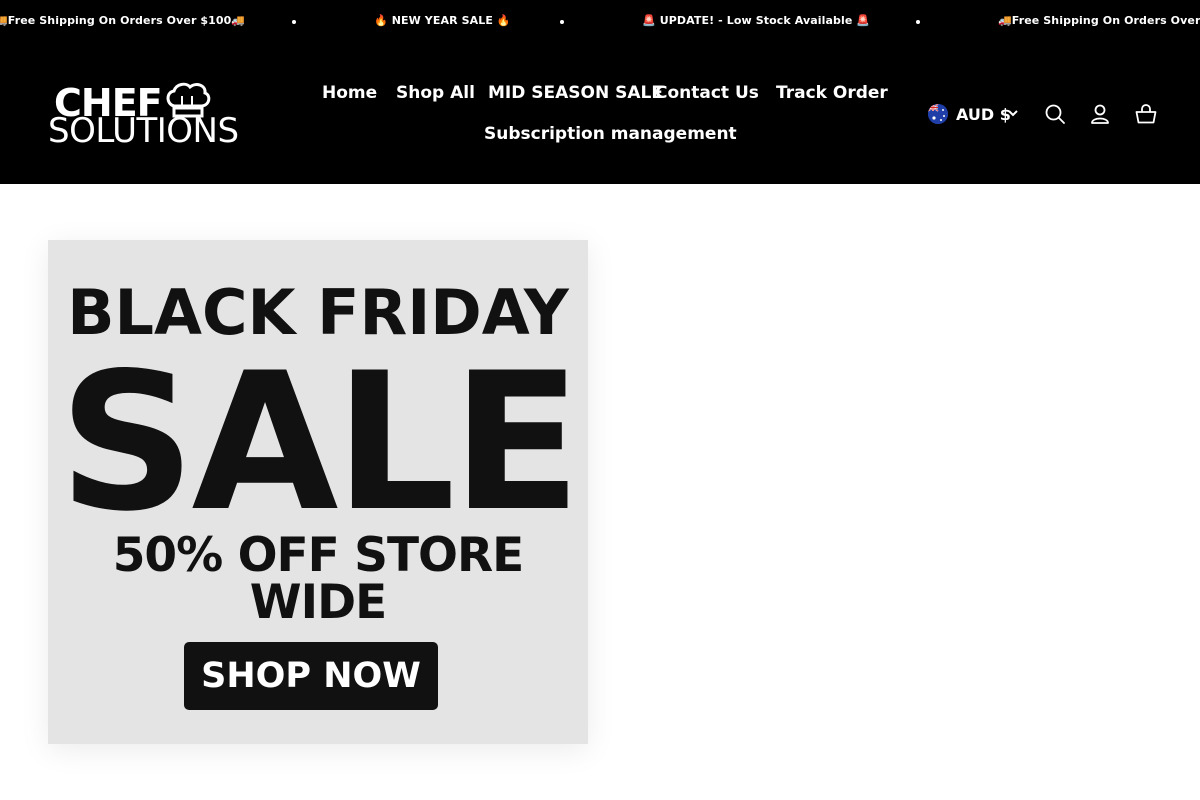 The height and width of the screenshot is (800, 1200). I want to click on announcement-item: 🚨 UPDATE! - Low Stock Available 🚨, so click(756, 20).